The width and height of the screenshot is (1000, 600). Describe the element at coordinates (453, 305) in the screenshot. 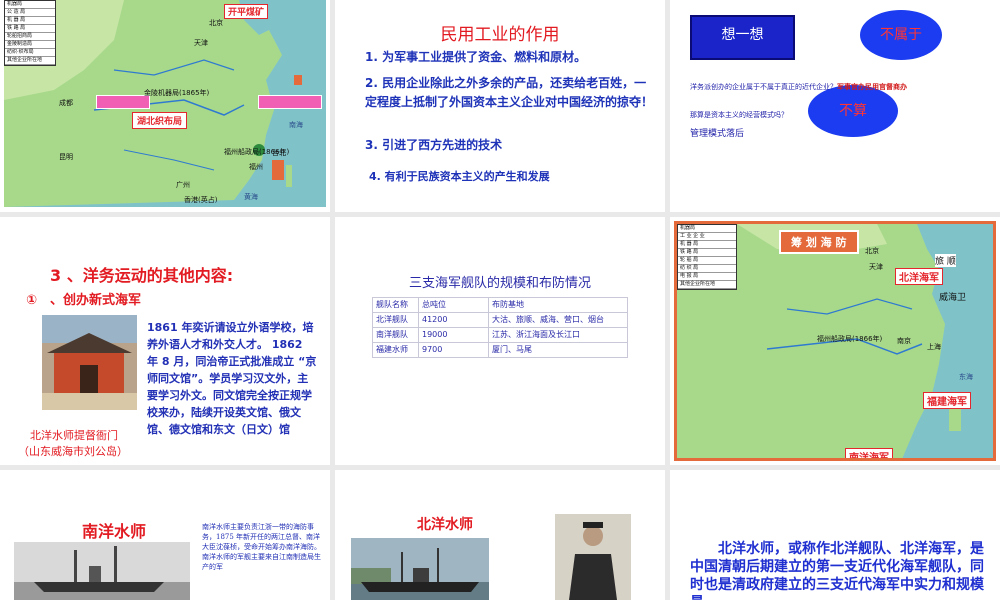

I see `header-cell: 总吨位` at that location.